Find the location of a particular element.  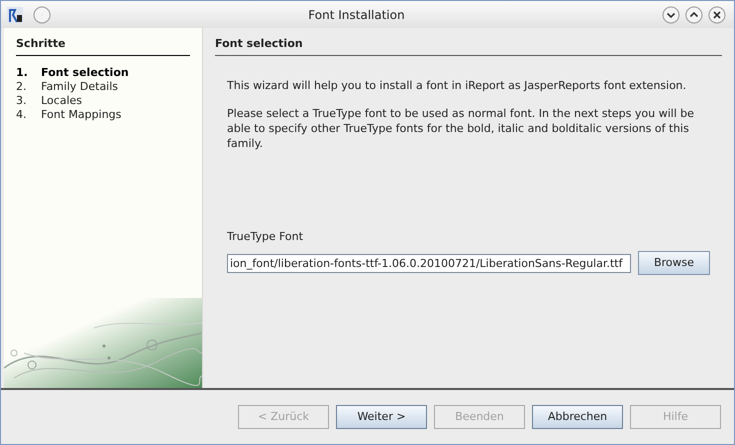

maximize-button is located at coordinates (694, 15).